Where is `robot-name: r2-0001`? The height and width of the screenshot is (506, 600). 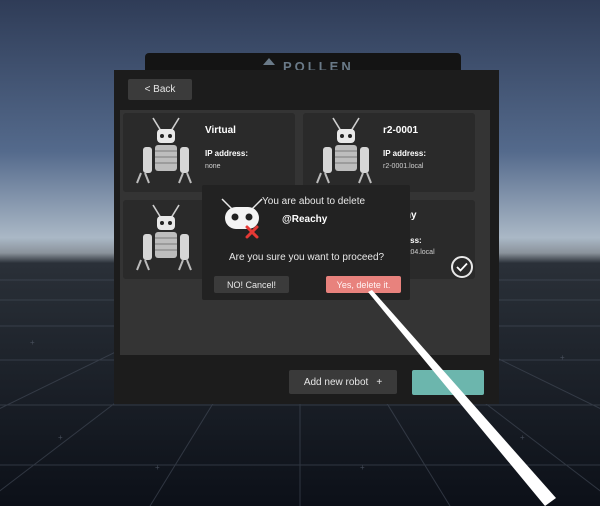 robot-name: r2-0001 is located at coordinates (401, 130).